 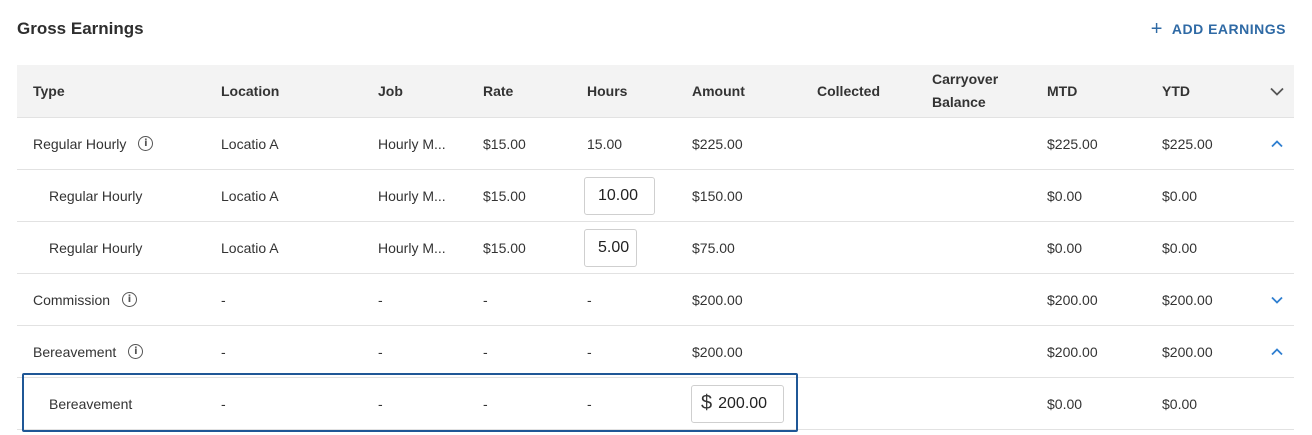 What do you see at coordinates (75, 351) in the screenshot?
I see `row-type-label: Bereavement` at bounding box center [75, 351].